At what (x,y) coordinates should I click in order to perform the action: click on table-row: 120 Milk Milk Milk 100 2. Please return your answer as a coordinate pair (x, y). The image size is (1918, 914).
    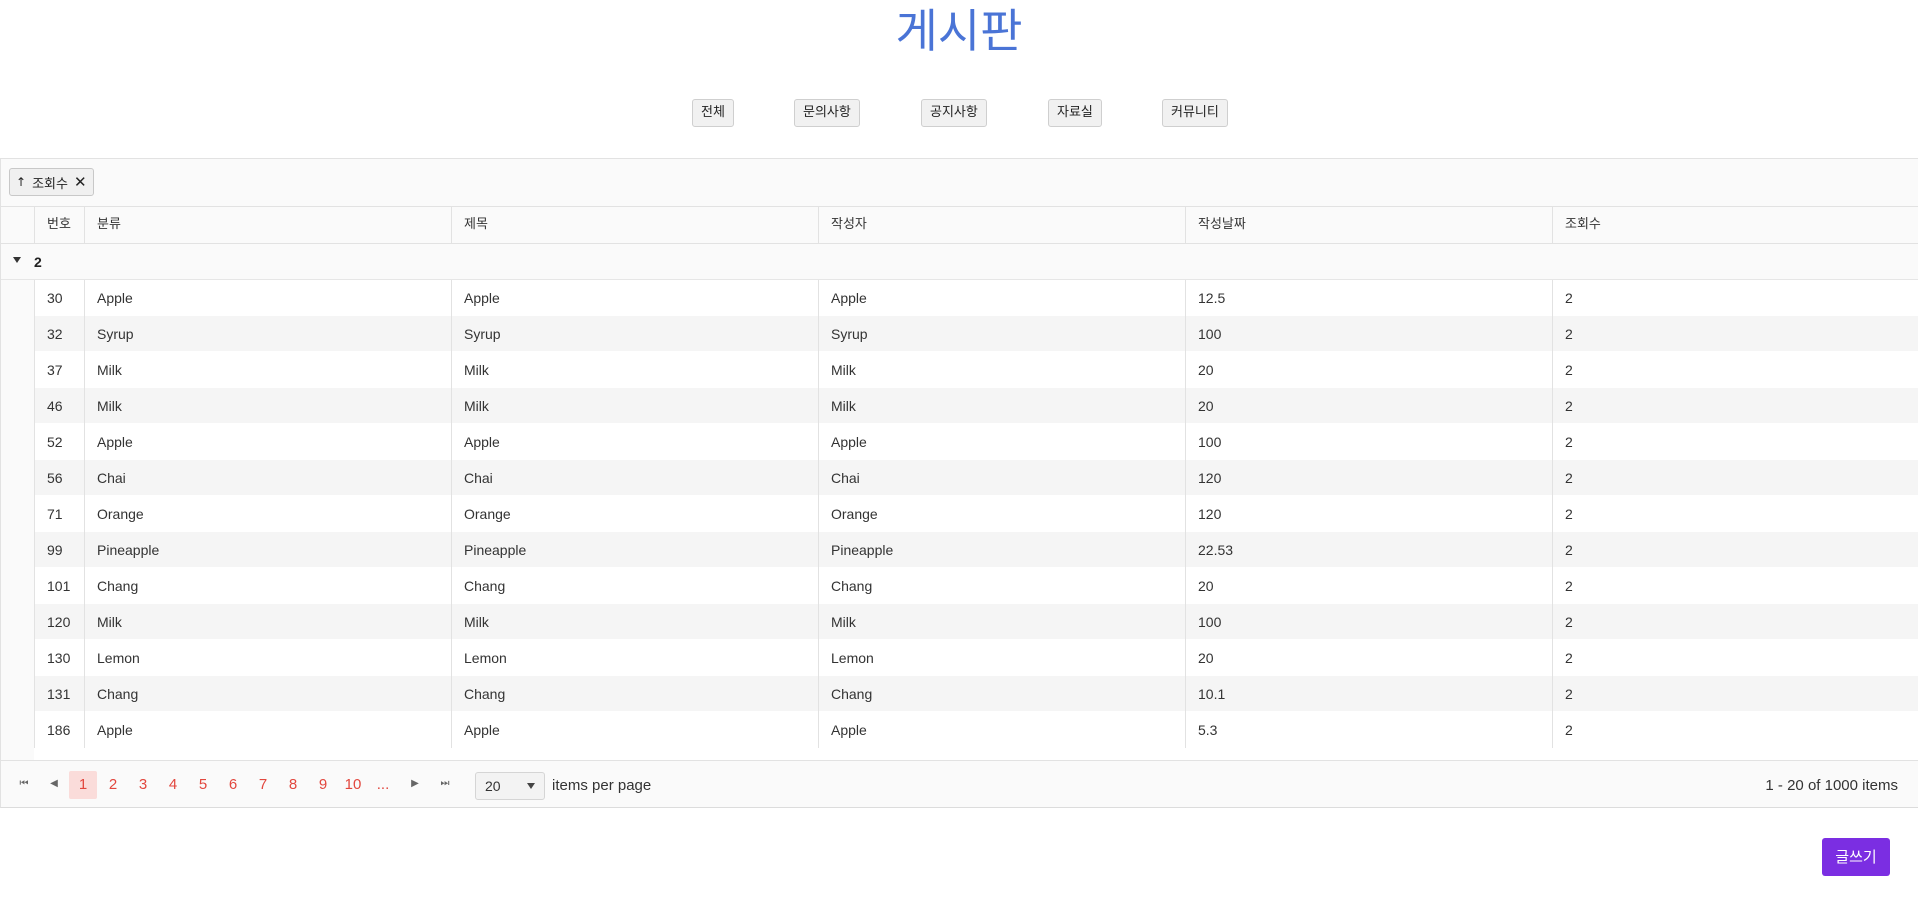
    Looking at the image, I should click on (976, 622).